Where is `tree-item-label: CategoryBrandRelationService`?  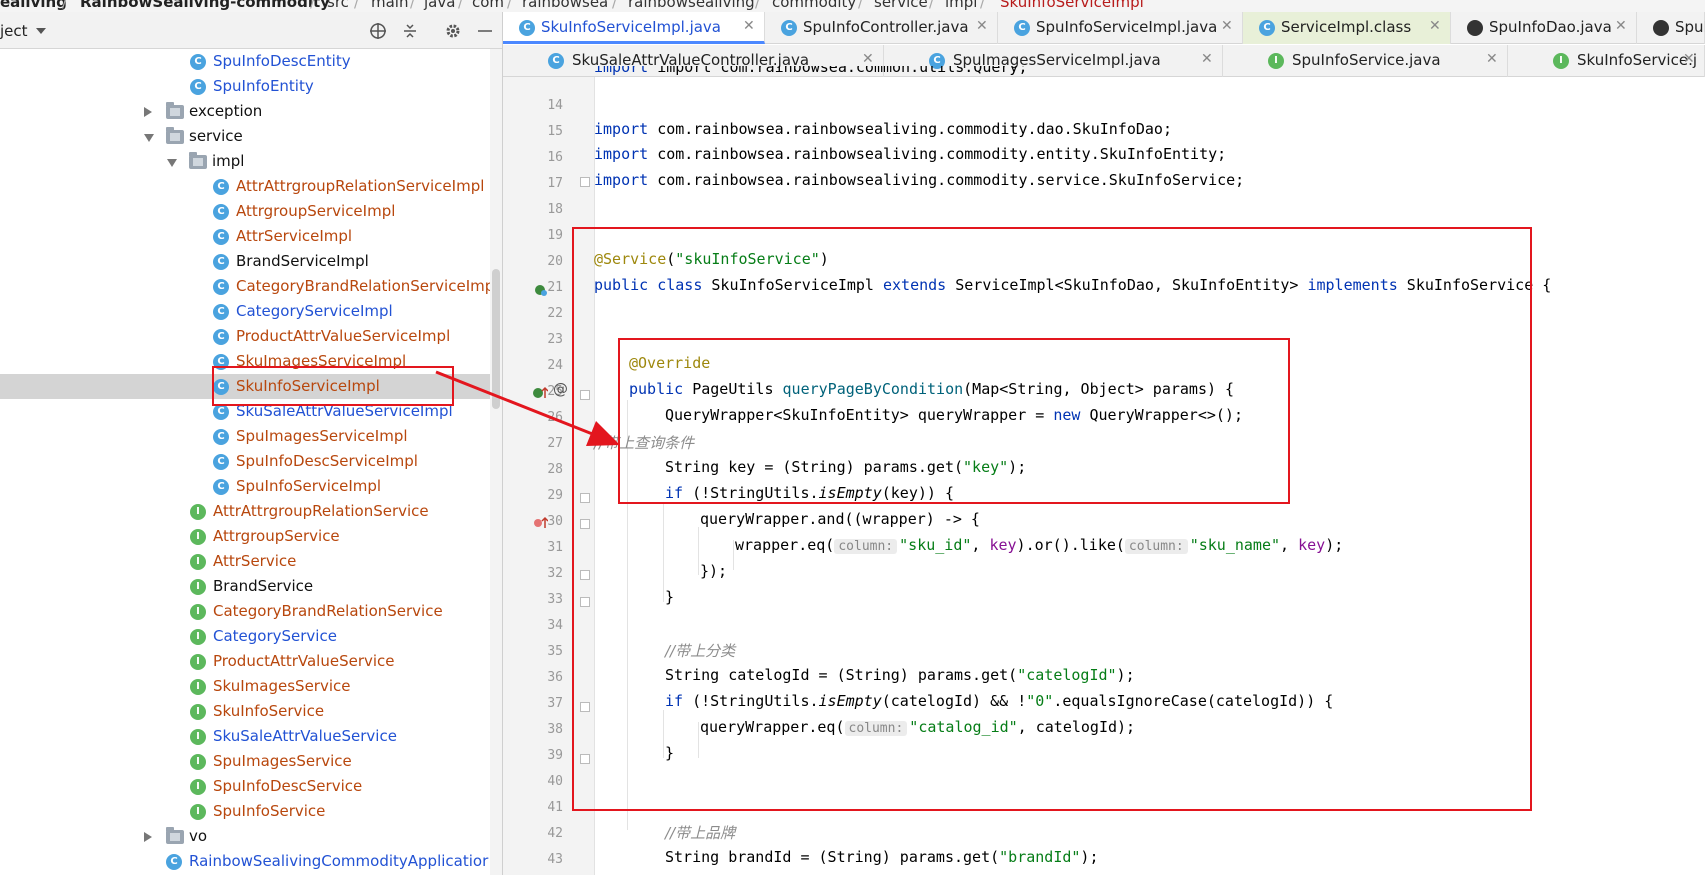
tree-item-label: CategoryBrandRelationService is located at coordinates (328, 611).